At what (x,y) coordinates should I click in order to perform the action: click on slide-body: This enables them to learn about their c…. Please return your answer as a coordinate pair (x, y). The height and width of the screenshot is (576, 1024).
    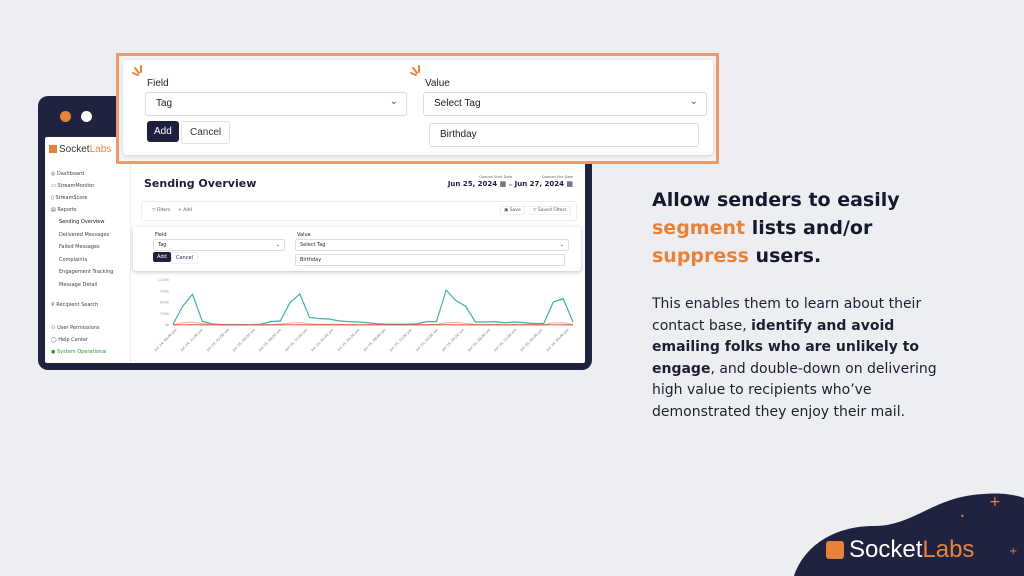
    Looking at the image, I should click on (794, 358).